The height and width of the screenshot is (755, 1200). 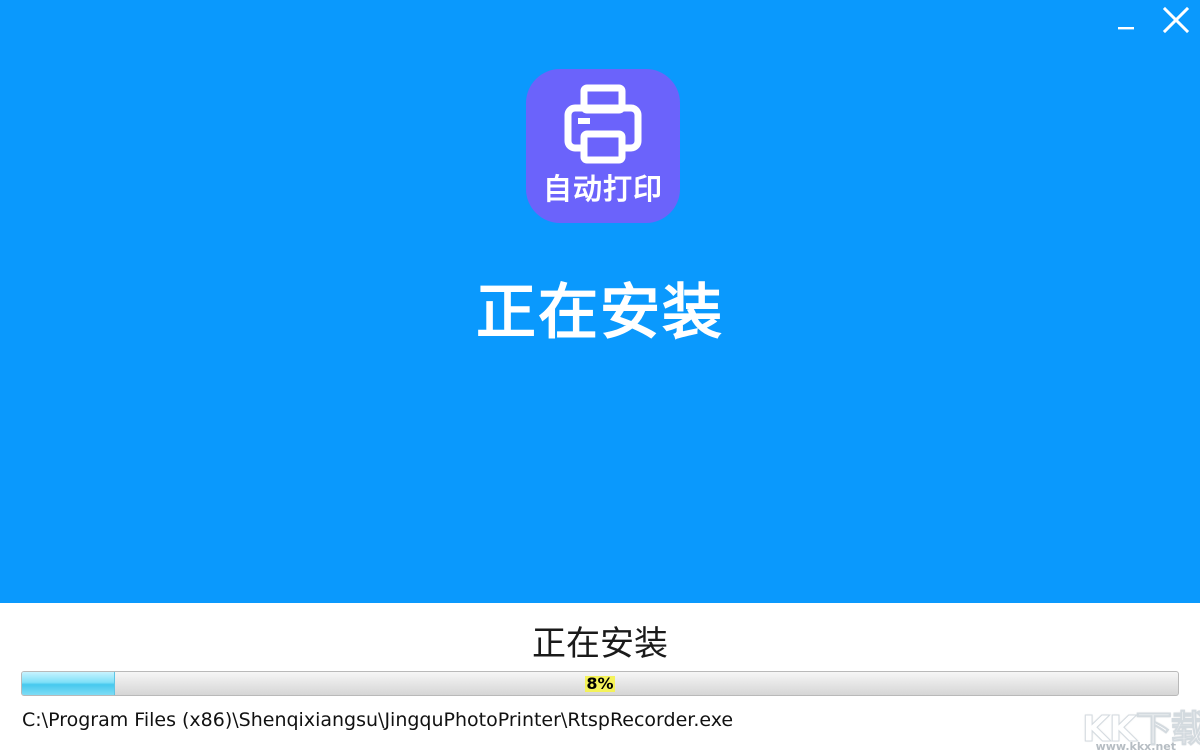 I want to click on close-icon, so click(x=1176, y=20).